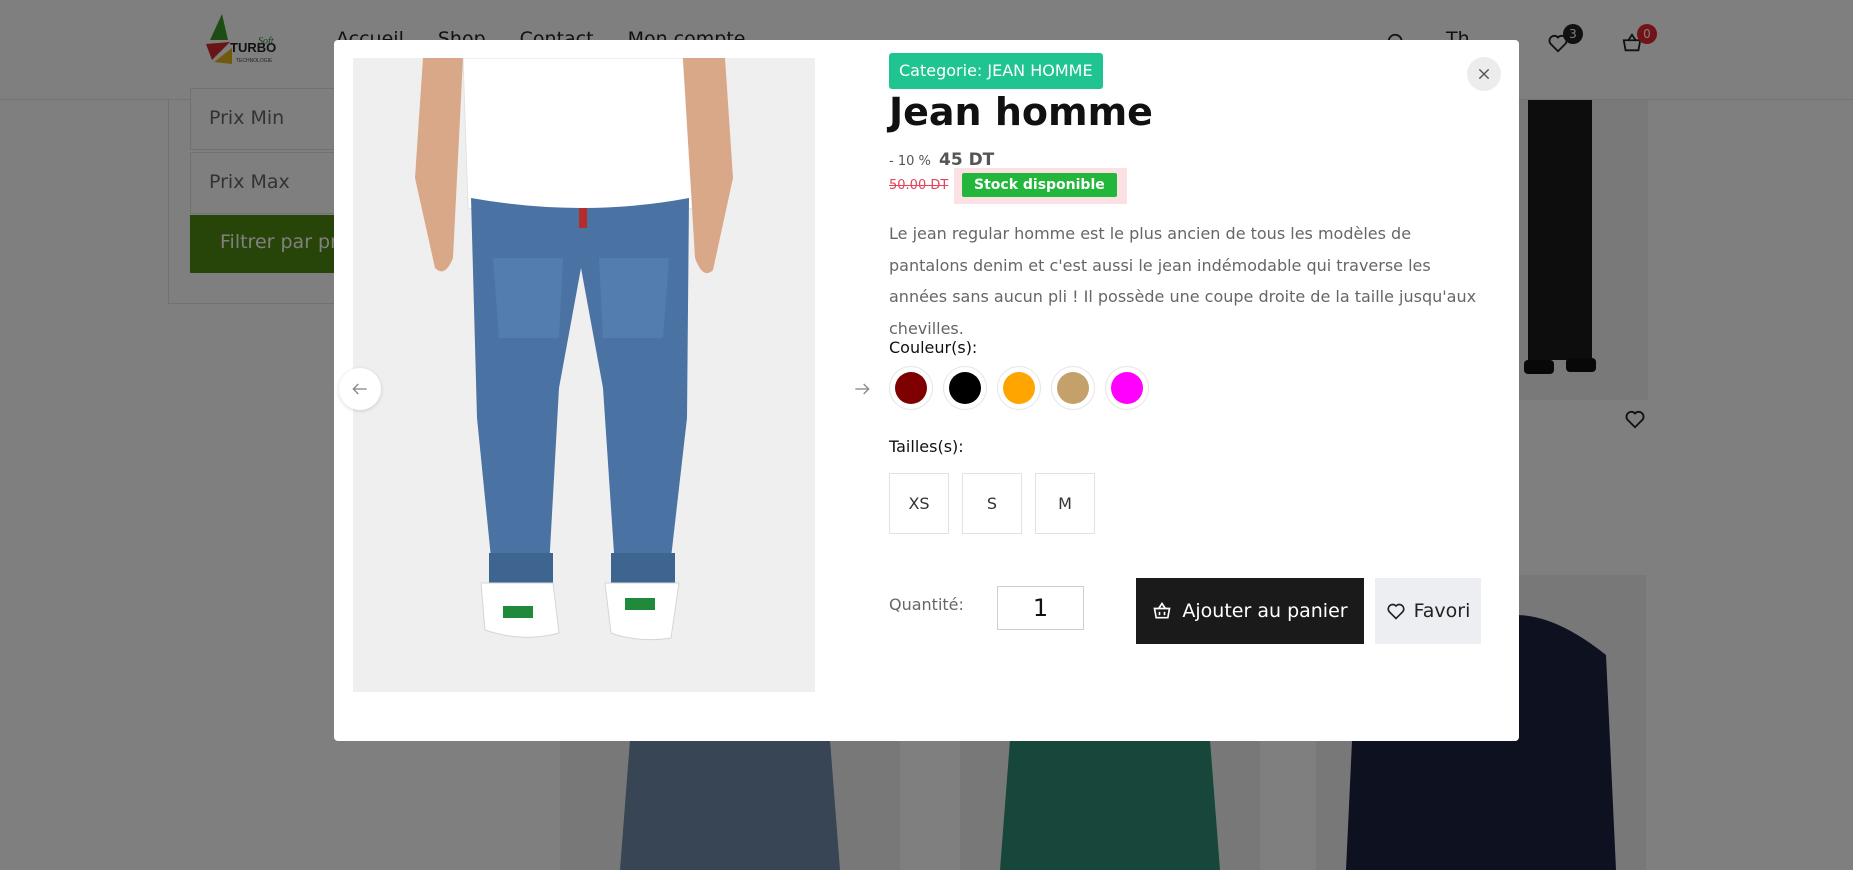 Image resolution: width=1853 pixels, height=870 pixels. I want to click on size-option-xs: XS, so click(919, 503).